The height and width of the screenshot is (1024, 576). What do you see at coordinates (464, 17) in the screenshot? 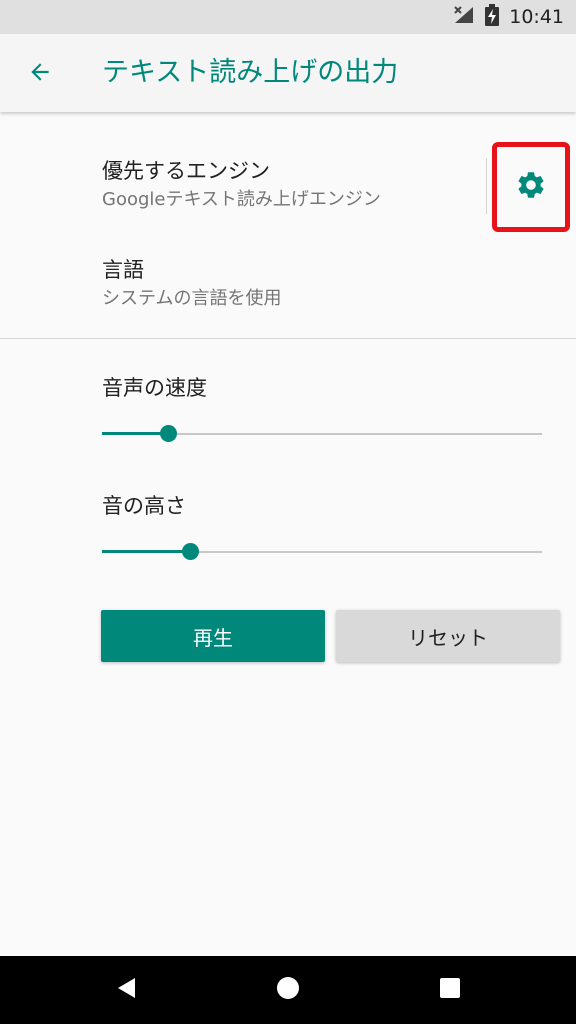
I see `signal-no-service-icon` at bounding box center [464, 17].